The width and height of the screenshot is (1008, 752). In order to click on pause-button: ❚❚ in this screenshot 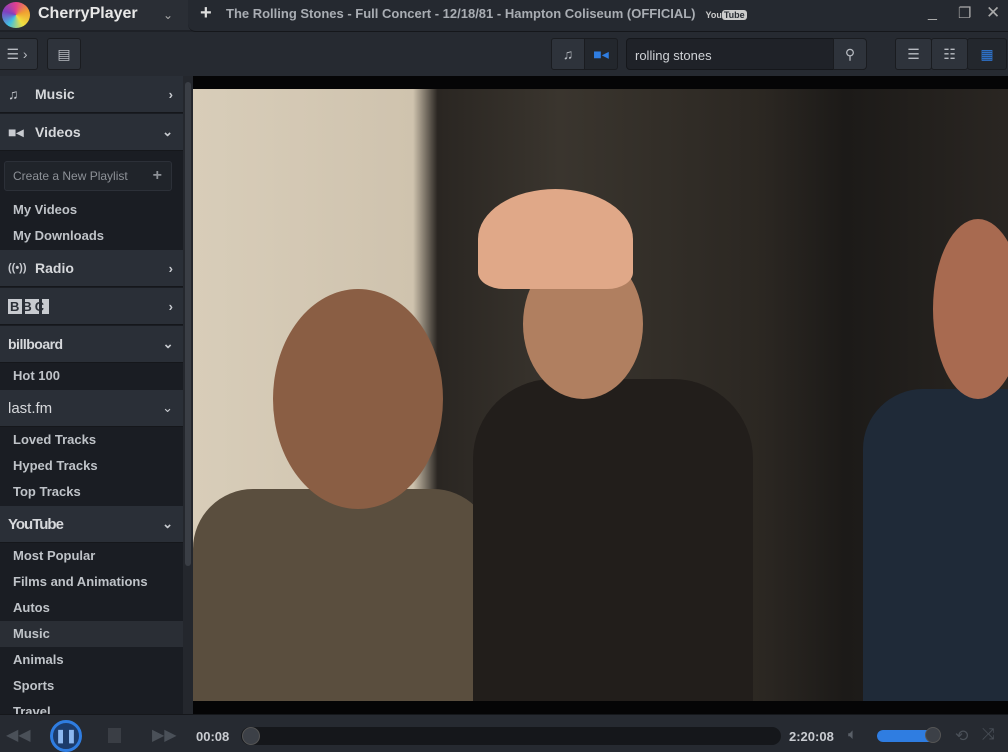, I will do `click(66, 736)`.